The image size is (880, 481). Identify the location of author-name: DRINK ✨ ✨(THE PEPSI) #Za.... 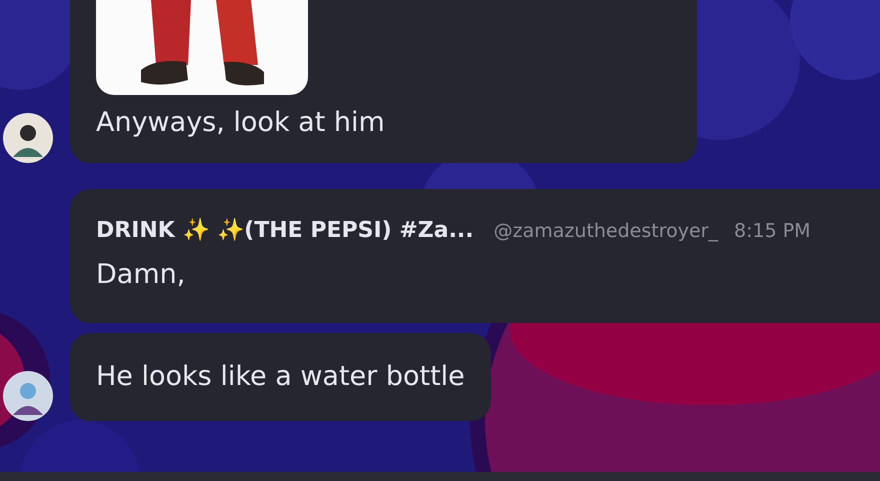
(285, 230).